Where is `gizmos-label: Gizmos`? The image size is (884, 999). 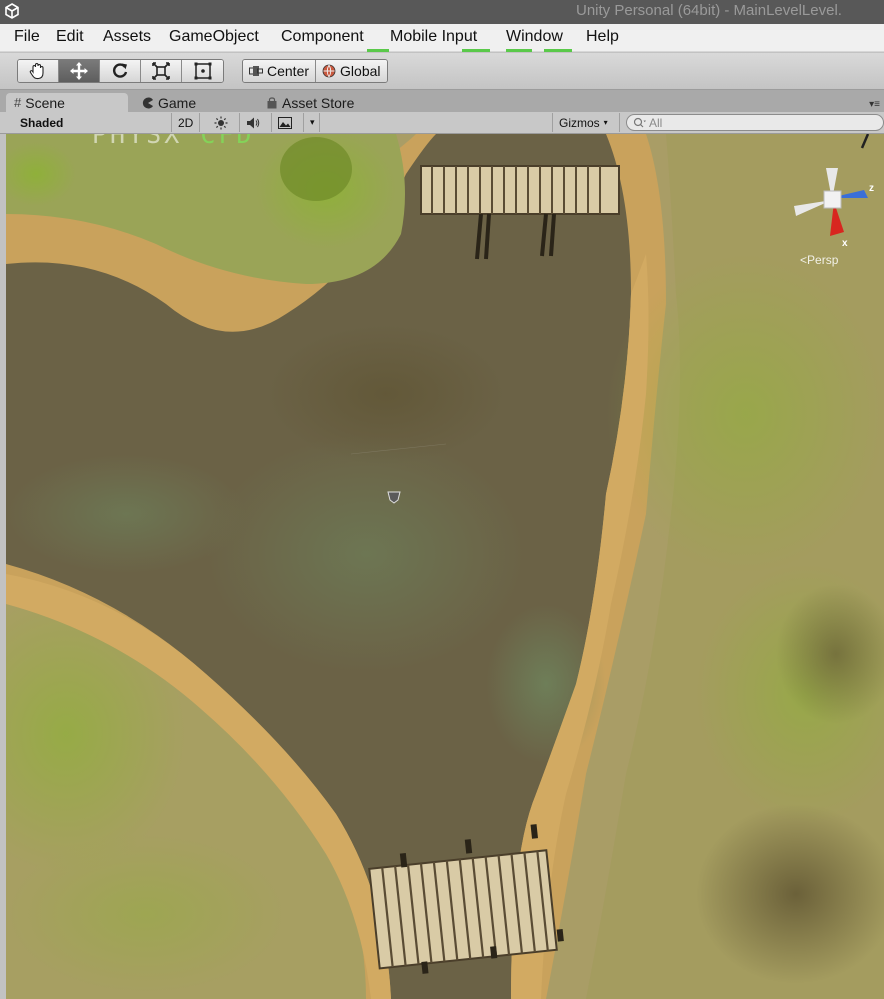
gizmos-label: Gizmos is located at coordinates (579, 122).